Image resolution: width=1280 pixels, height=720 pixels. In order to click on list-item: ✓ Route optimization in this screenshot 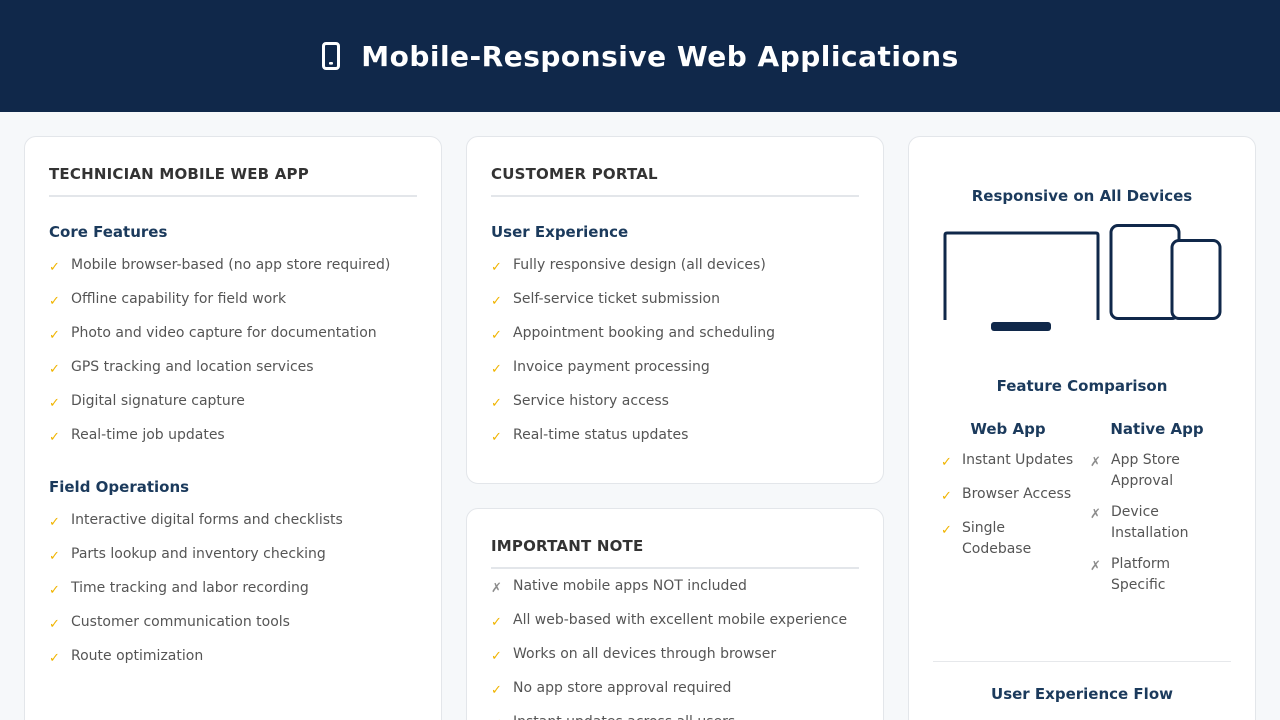, I will do `click(237, 658)`.